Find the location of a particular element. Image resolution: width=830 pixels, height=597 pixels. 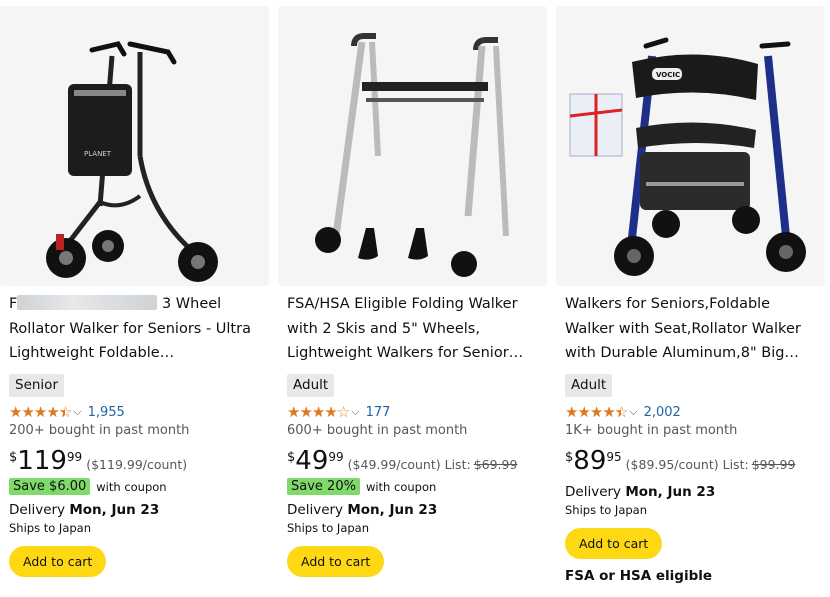

price: $ 89 95 ($89.95/count) List: $99.99 is located at coordinates (692, 461).